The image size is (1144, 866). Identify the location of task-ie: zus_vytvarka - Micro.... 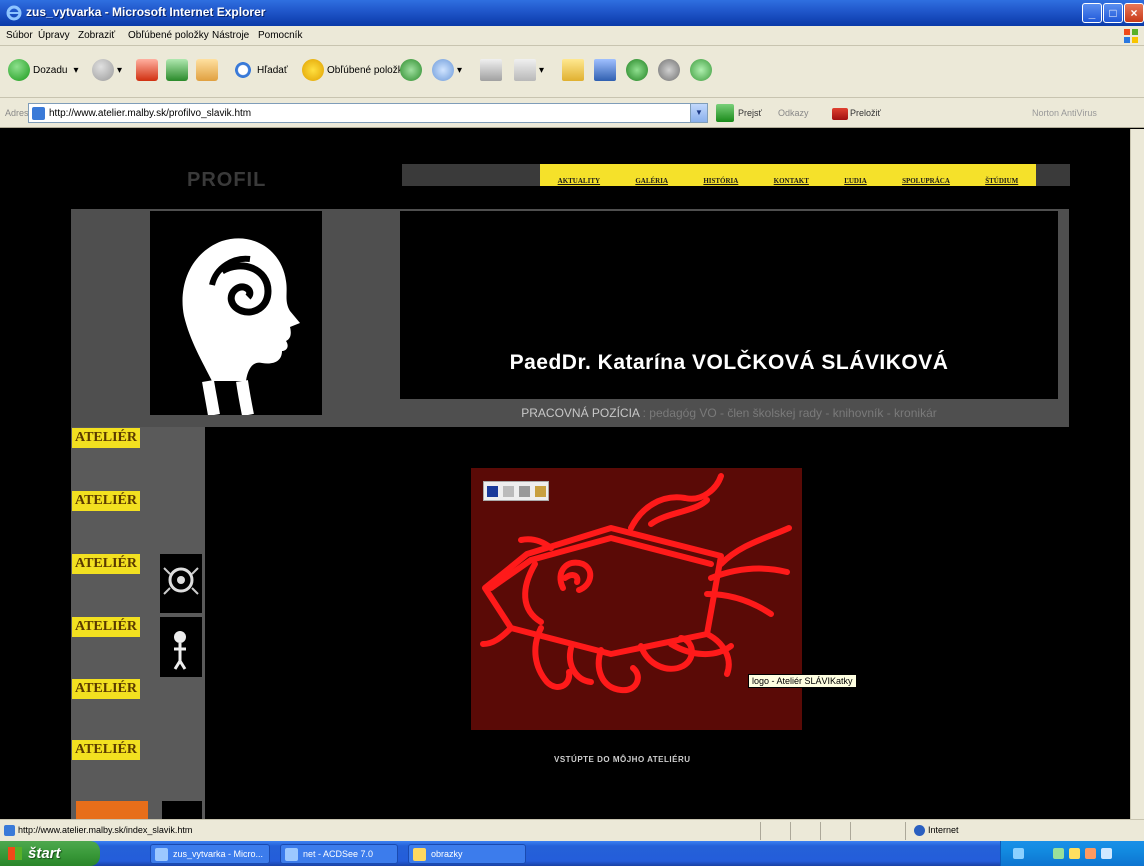
(210, 854).